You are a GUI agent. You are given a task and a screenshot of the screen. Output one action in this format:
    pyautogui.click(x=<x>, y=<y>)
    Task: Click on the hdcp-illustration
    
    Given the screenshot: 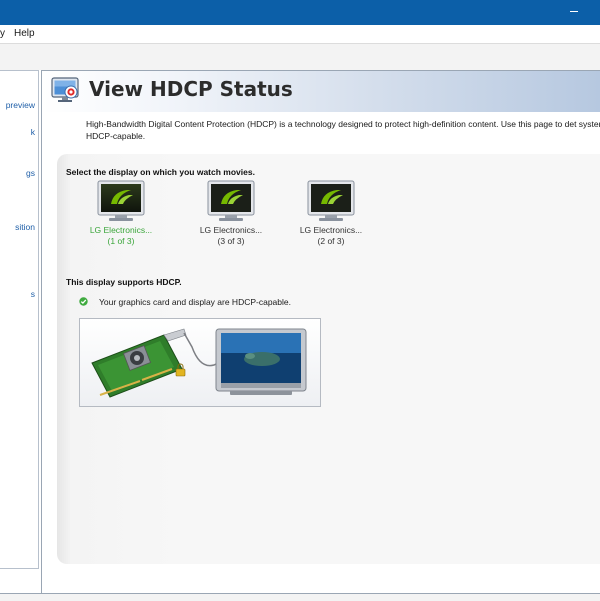 What is the action you would take?
    pyautogui.click(x=200, y=362)
    